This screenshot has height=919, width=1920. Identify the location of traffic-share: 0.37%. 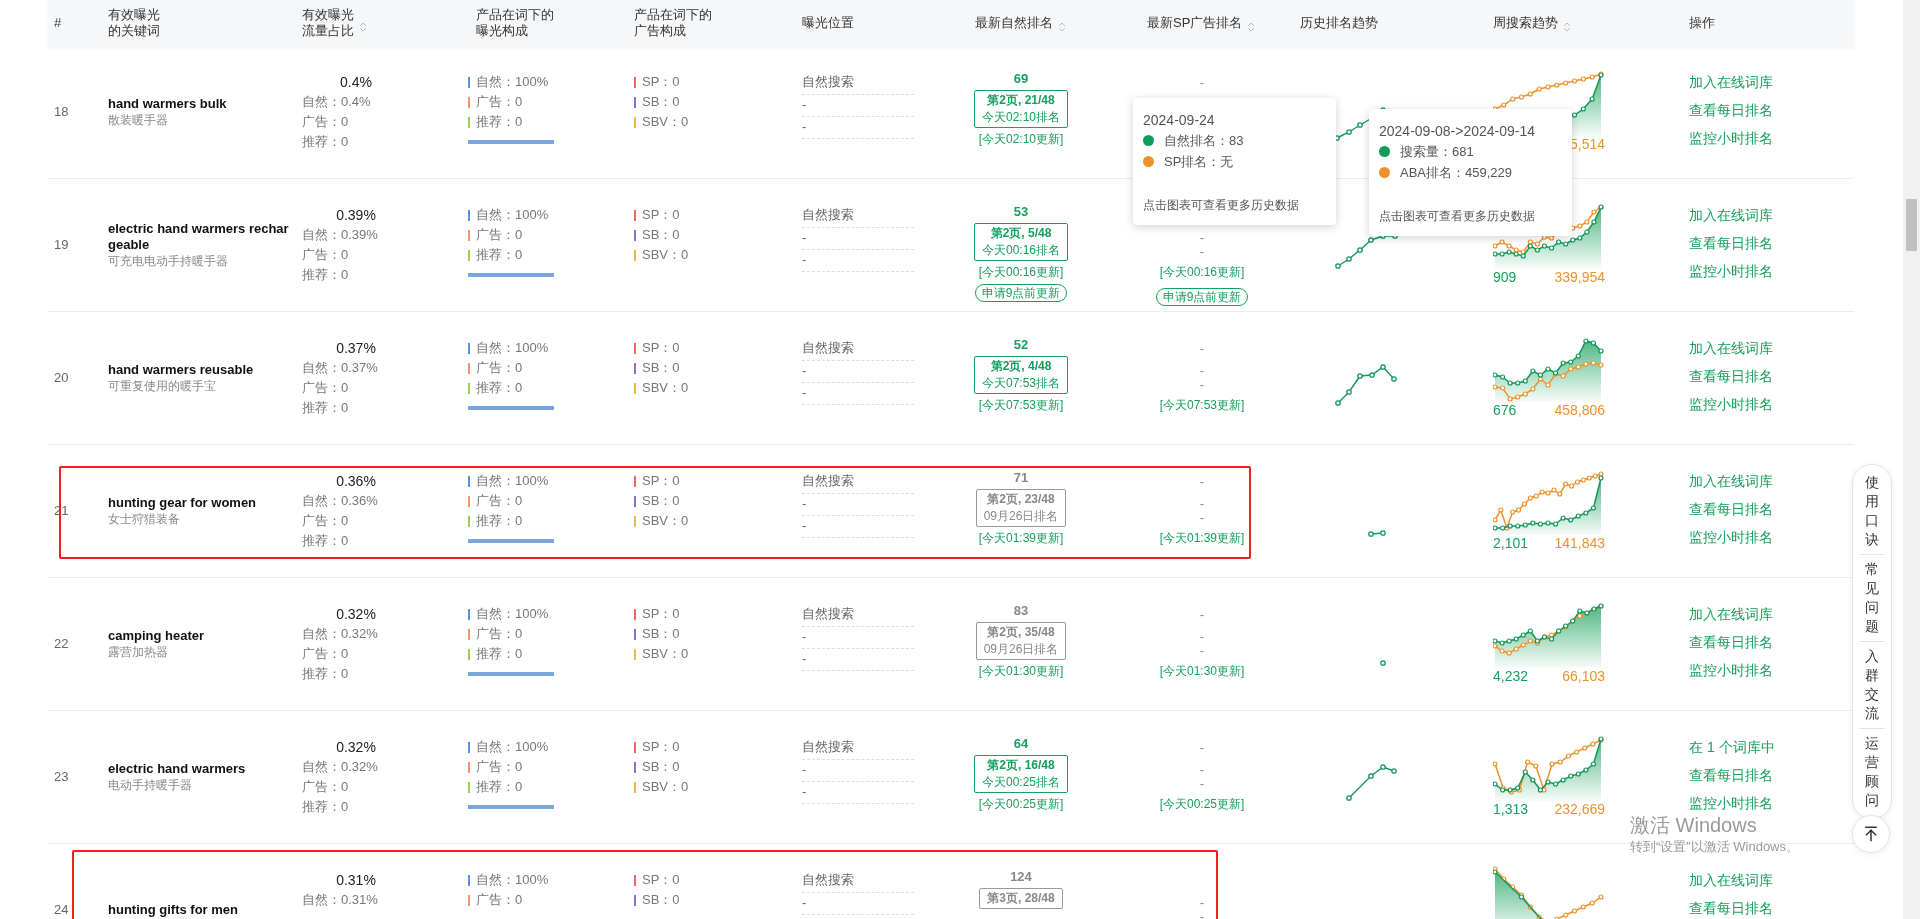
(356, 348).